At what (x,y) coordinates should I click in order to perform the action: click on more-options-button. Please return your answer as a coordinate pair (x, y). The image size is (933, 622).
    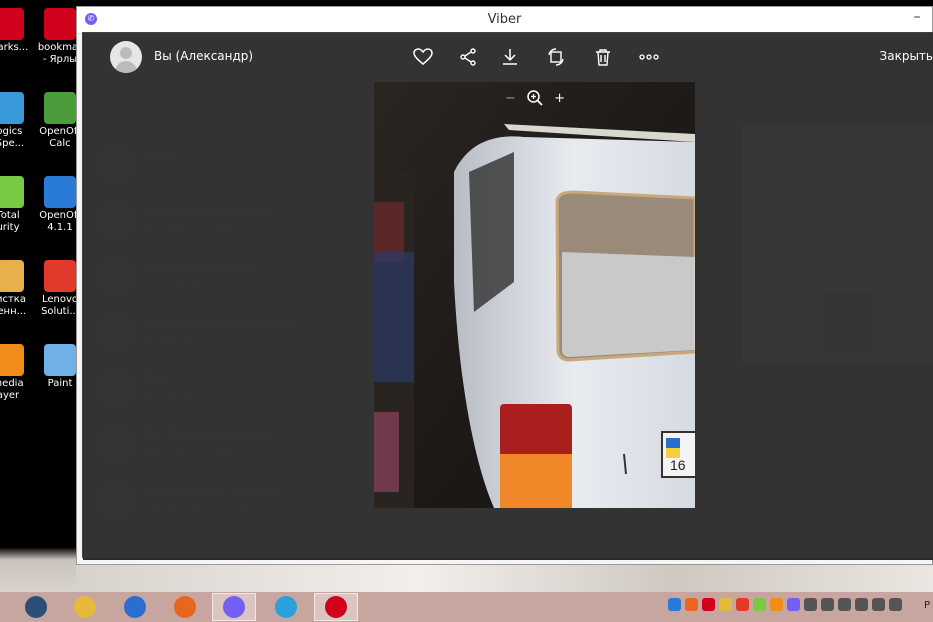
    Looking at the image, I should click on (649, 57).